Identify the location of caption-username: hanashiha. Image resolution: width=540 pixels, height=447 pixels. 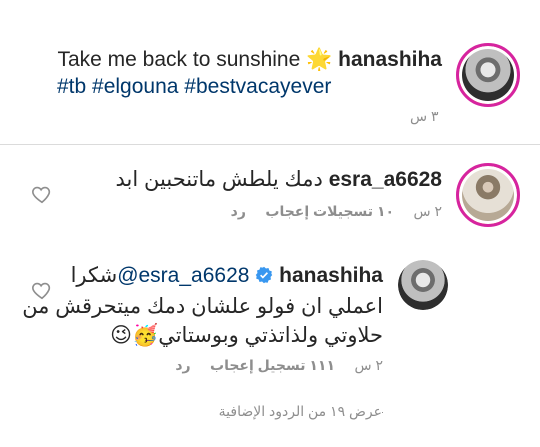
(390, 59).